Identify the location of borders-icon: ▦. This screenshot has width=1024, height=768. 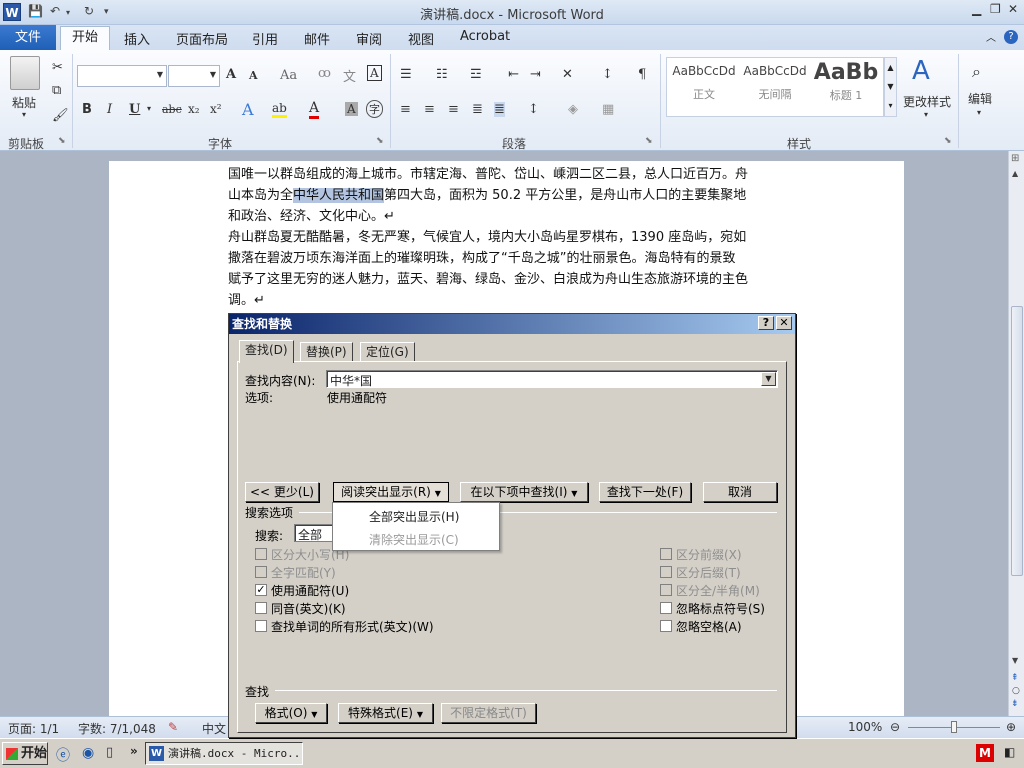
(608, 109).